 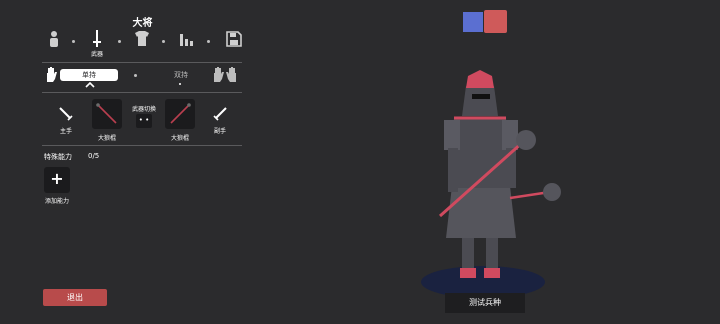 What do you see at coordinates (106, 138) in the screenshot?
I see `main-weapon-name: 大狼棍` at bounding box center [106, 138].